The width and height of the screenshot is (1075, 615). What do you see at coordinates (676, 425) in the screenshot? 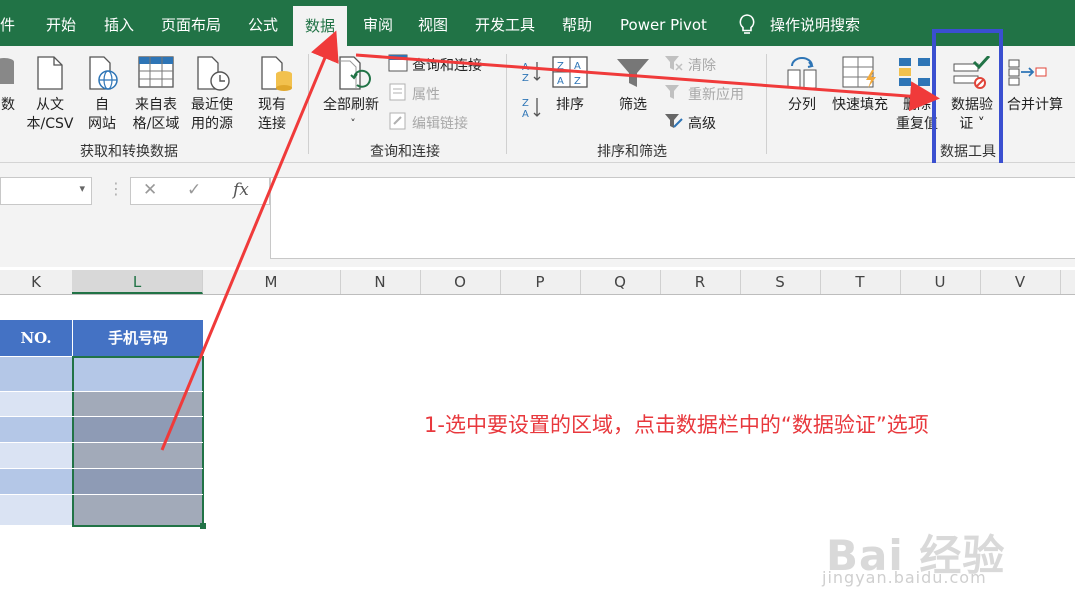
I see `annotation-text: 1-选中要设置的区域，点击数据栏中的“数据验证”选项` at bounding box center [676, 425].